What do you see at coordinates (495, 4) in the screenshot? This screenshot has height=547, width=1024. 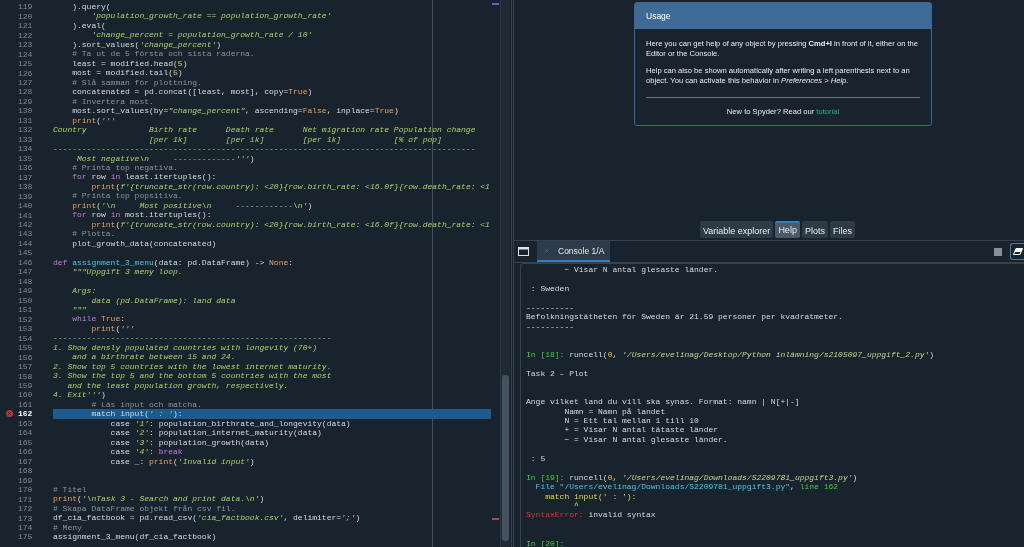 I see `bookmark-marker` at bounding box center [495, 4].